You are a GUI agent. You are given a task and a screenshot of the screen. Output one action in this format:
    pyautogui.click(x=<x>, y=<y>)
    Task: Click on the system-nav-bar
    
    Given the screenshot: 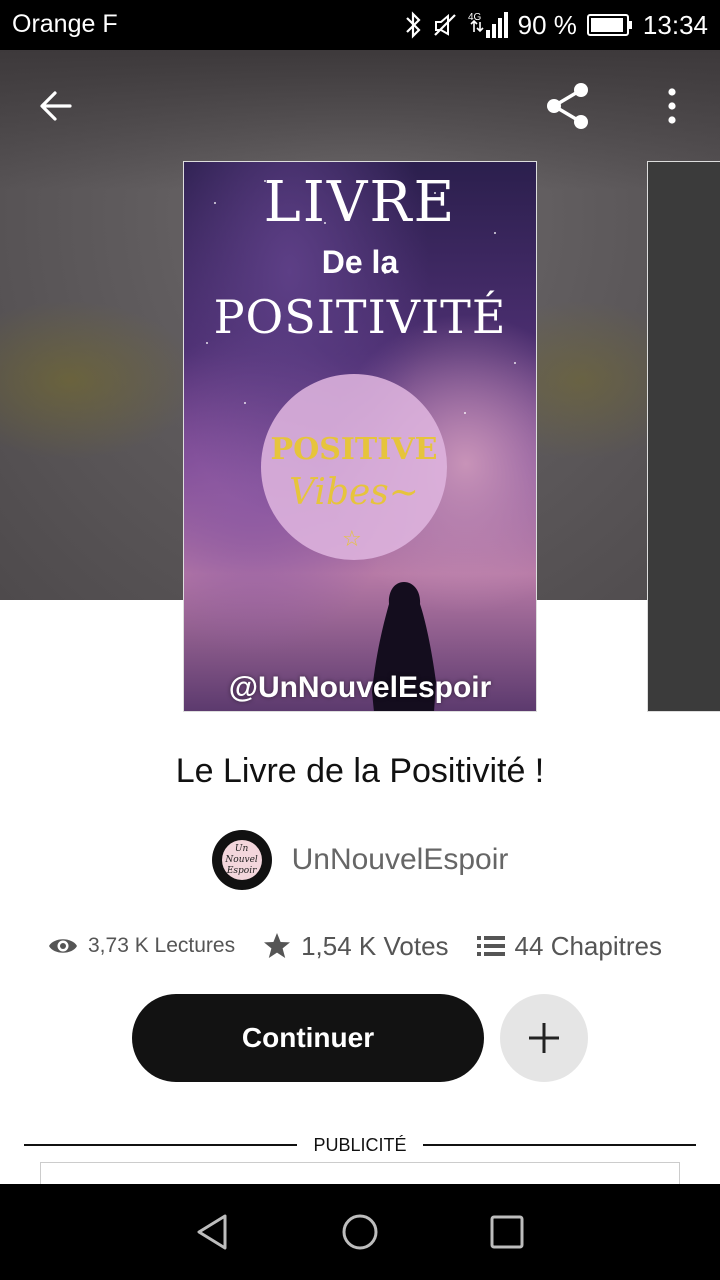 What is the action you would take?
    pyautogui.click(x=360, y=1232)
    